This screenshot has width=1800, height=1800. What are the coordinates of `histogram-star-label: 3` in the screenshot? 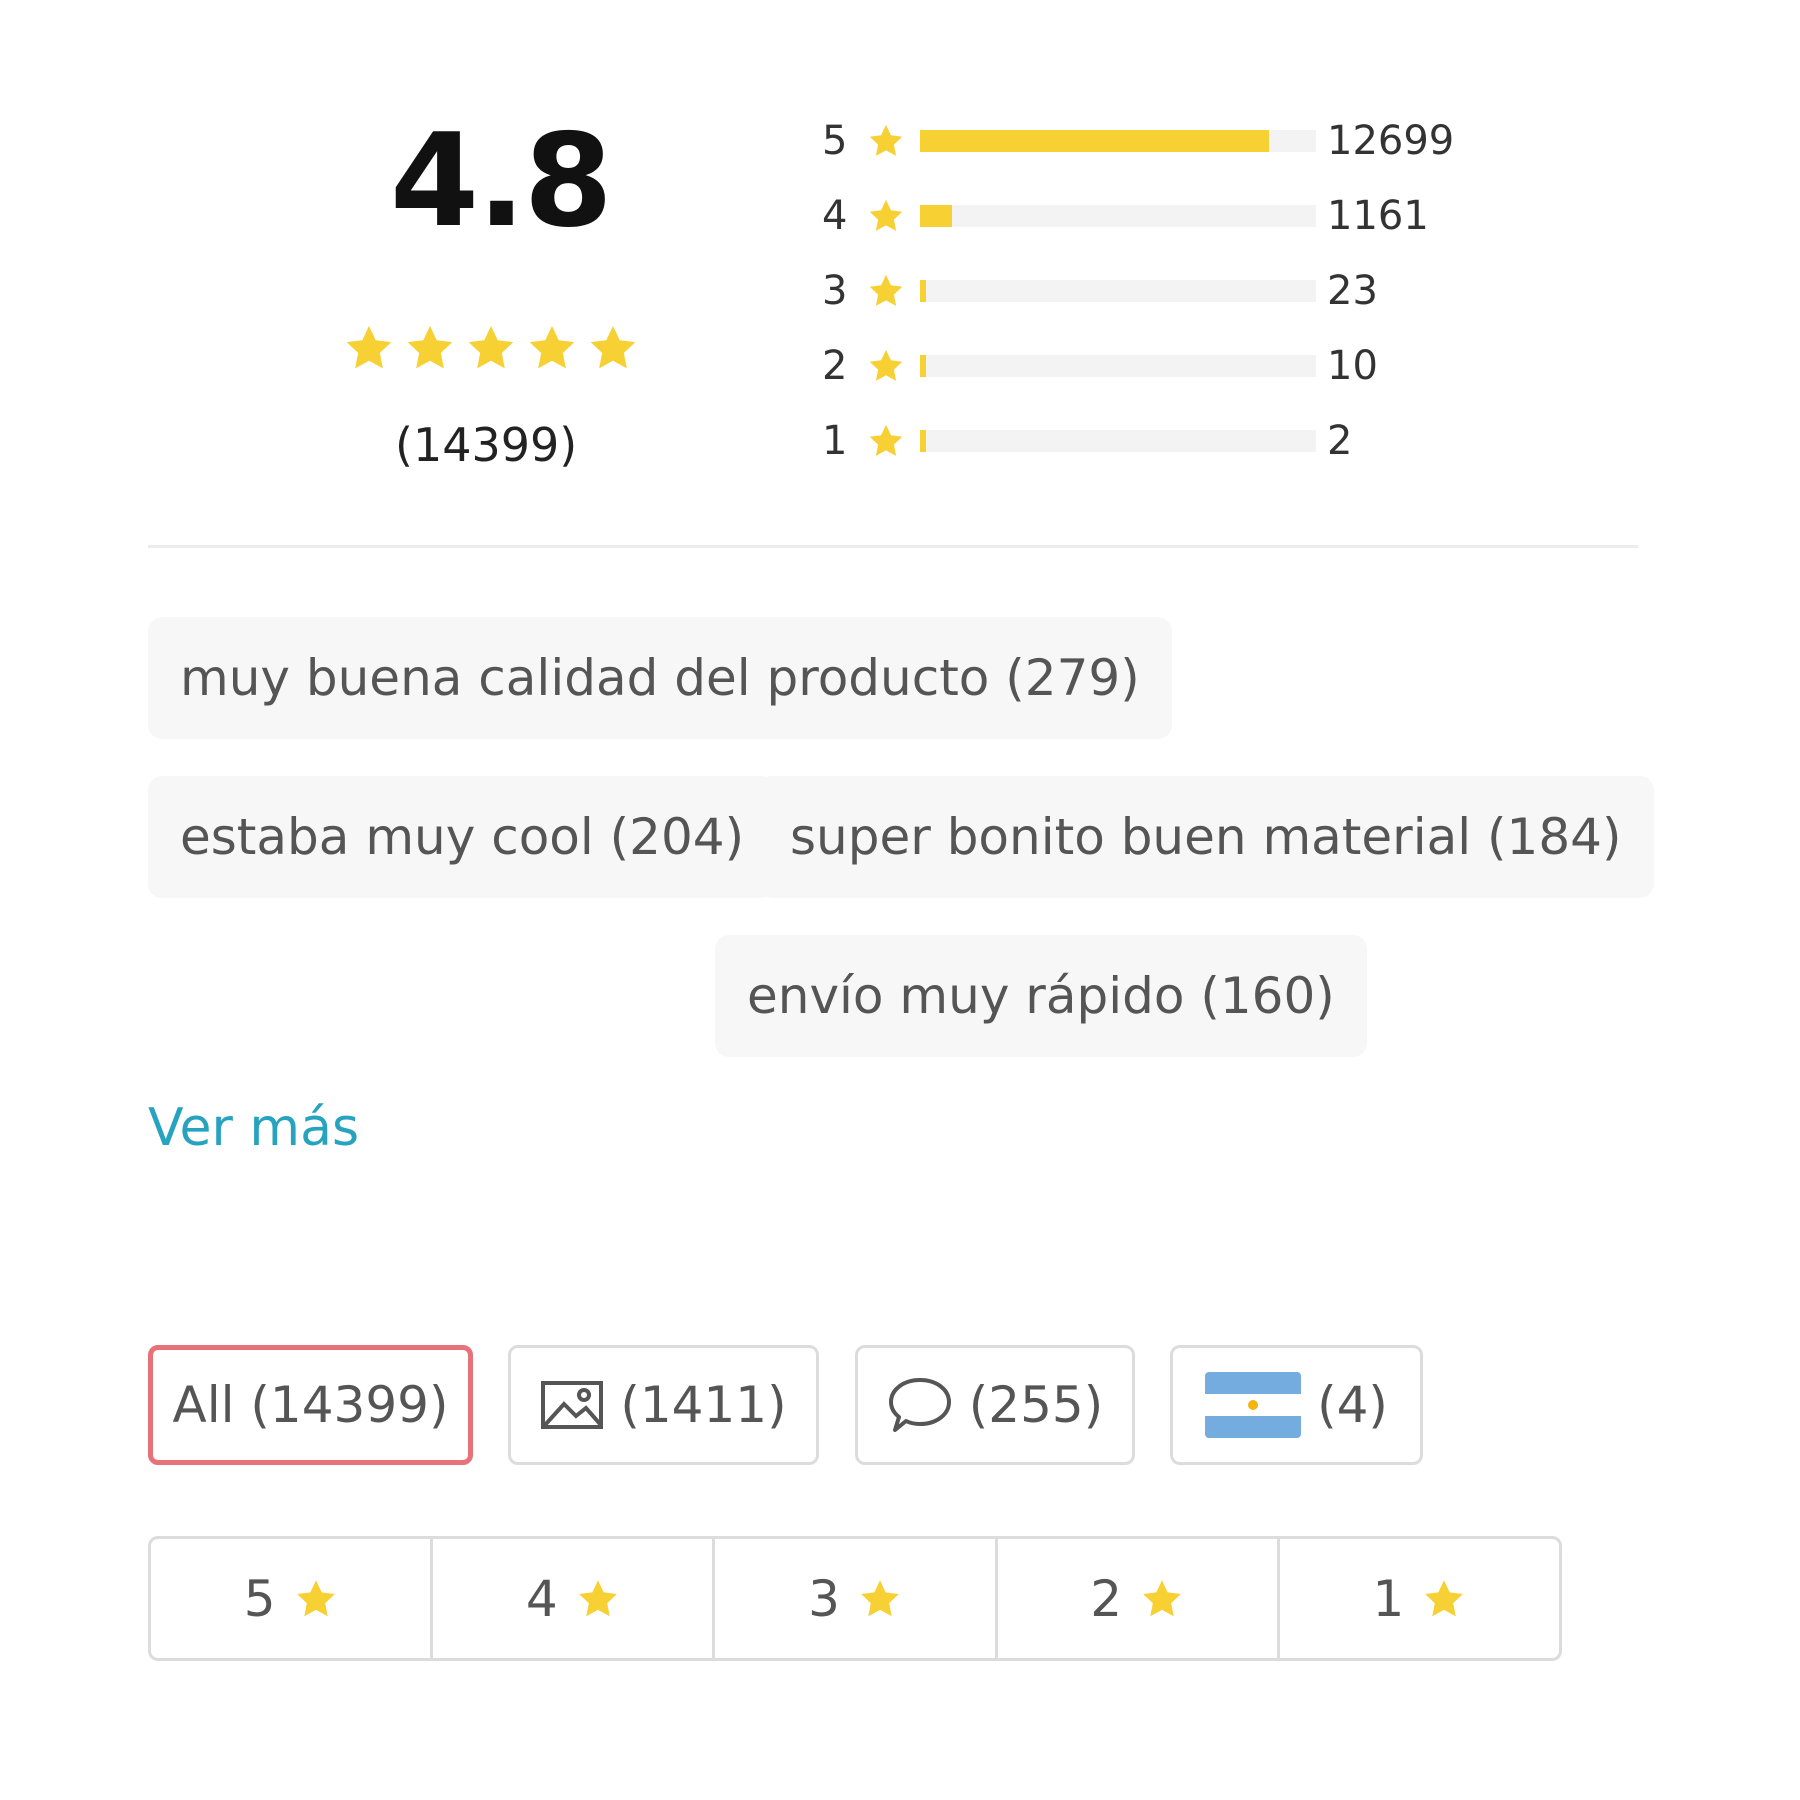 It's located at (835, 291).